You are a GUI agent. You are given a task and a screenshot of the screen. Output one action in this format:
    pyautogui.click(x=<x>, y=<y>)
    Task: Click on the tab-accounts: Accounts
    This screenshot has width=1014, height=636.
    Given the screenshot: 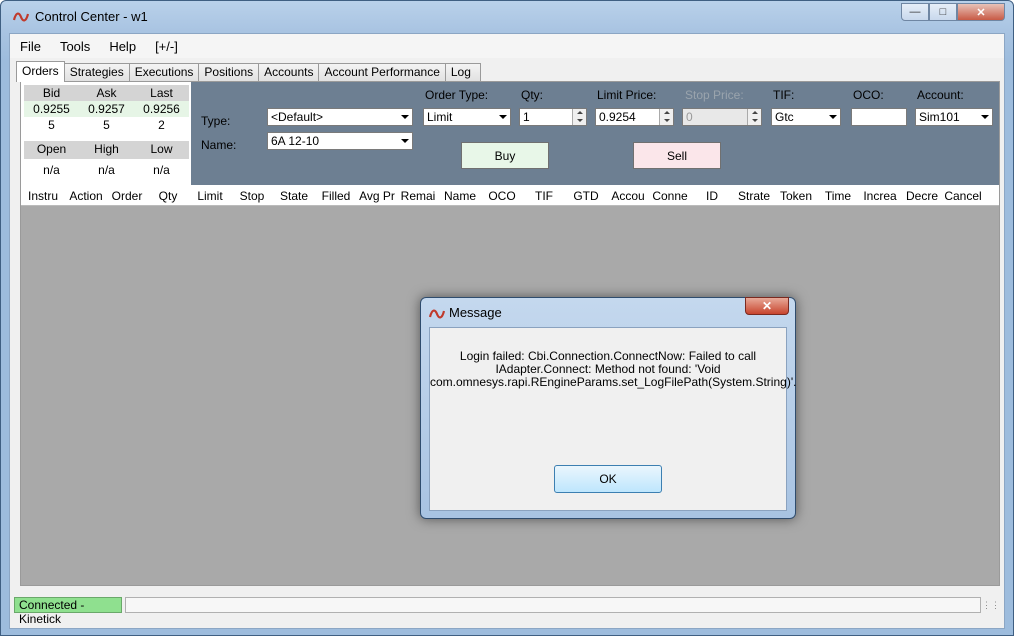 What is the action you would take?
    pyautogui.click(x=289, y=72)
    